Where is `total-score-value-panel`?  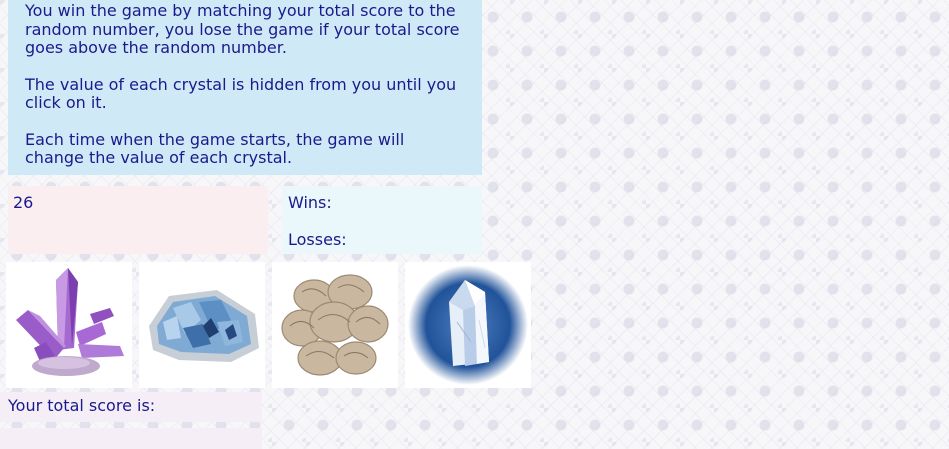
total-score-value-panel is located at coordinates (131, 438).